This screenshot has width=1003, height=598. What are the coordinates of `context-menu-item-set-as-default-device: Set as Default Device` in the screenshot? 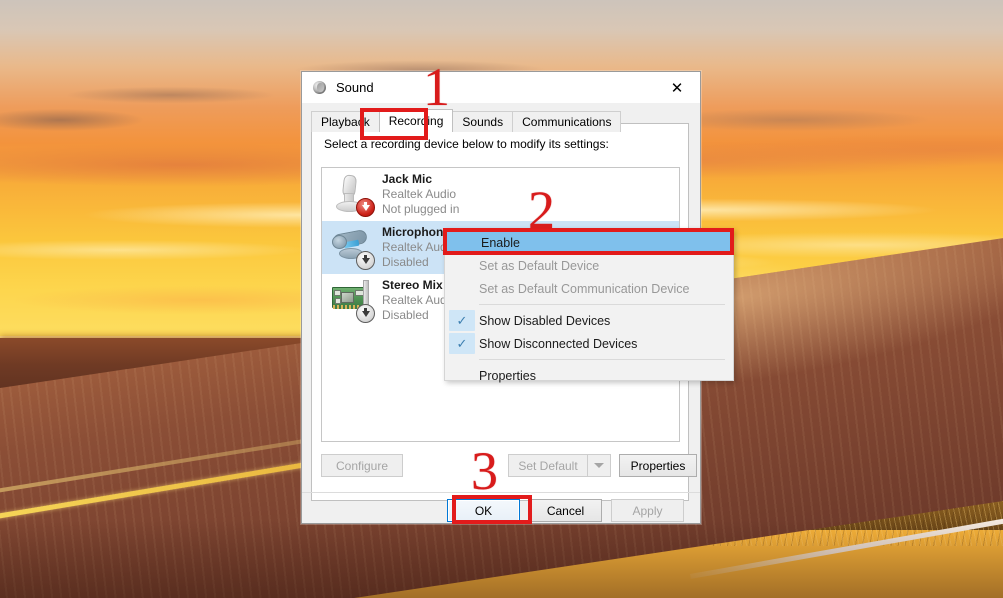 It's located at (589, 265).